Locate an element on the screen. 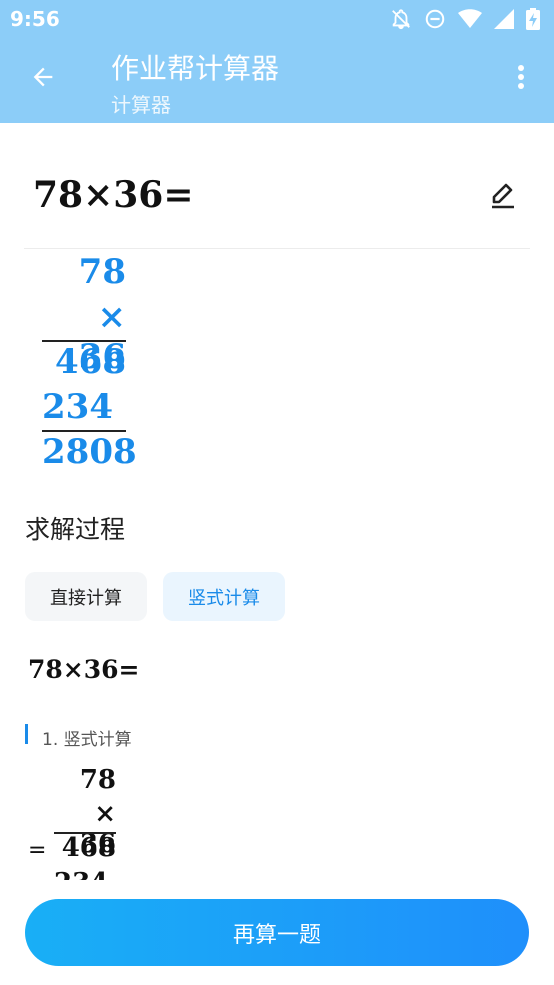 The image size is (554, 985). expression-row: 78×36= is located at coordinates (277, 204).